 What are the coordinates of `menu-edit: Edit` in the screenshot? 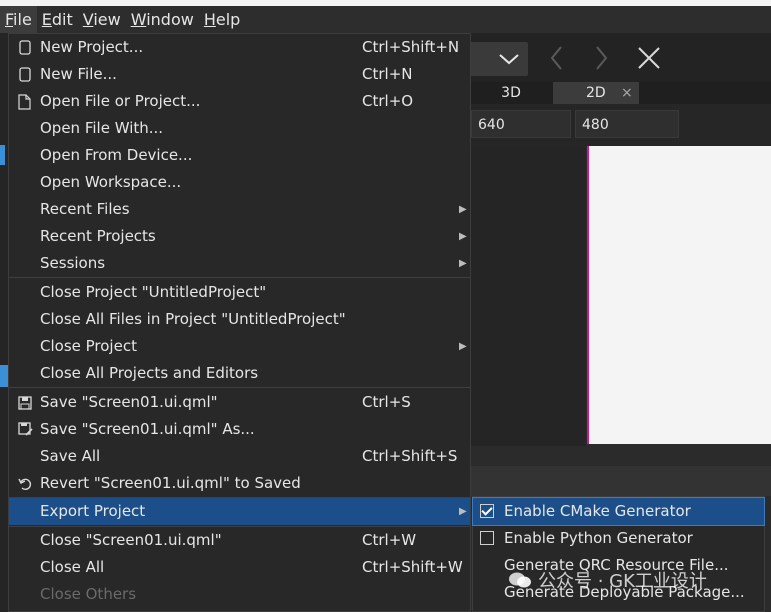 It's located at (57, 19).